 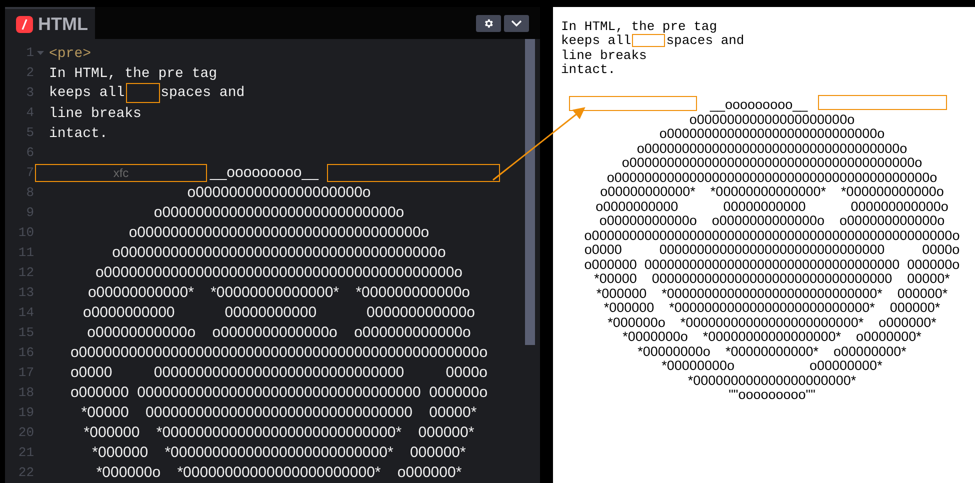 I want to click on settings-button, so click(x=488, y=23).